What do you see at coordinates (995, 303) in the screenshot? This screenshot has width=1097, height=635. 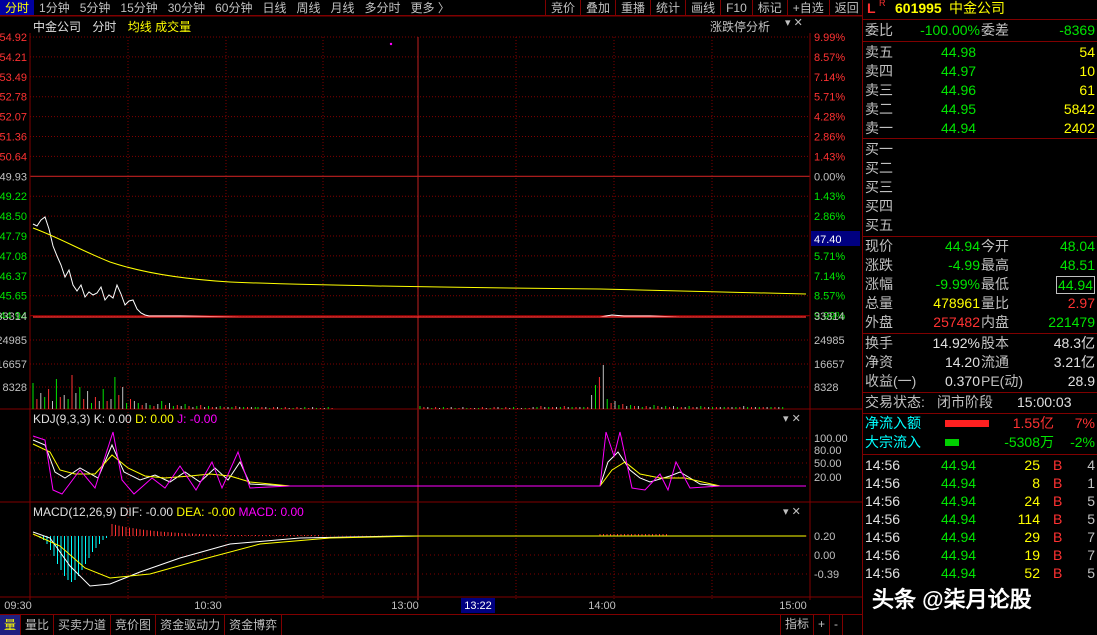 I see `stat-label: 量比` at bounding box center [995, 303].